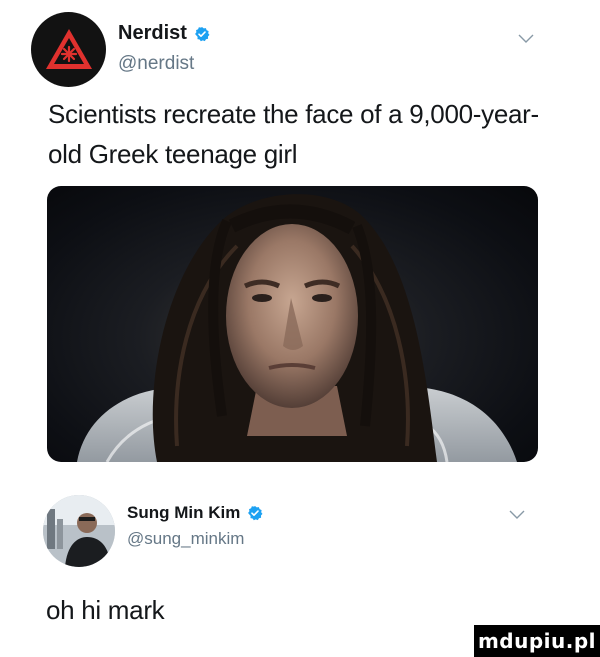  I want to click on reply-author-name: Sung Min Kim, so click(195, 513).